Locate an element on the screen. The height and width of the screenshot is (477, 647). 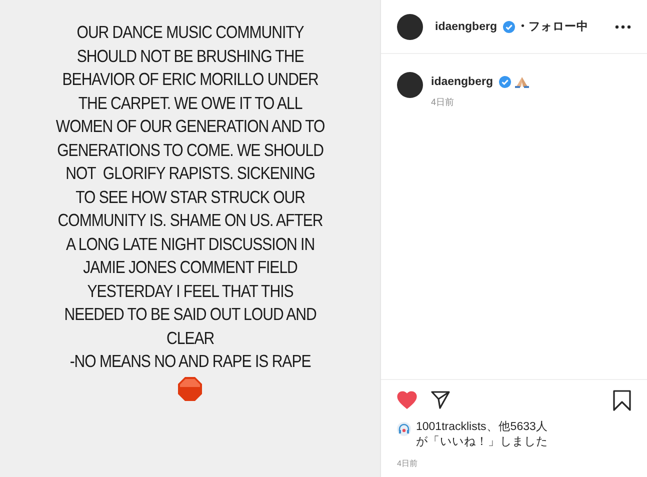
bookmark-icon is located at coordinates (622, 400).